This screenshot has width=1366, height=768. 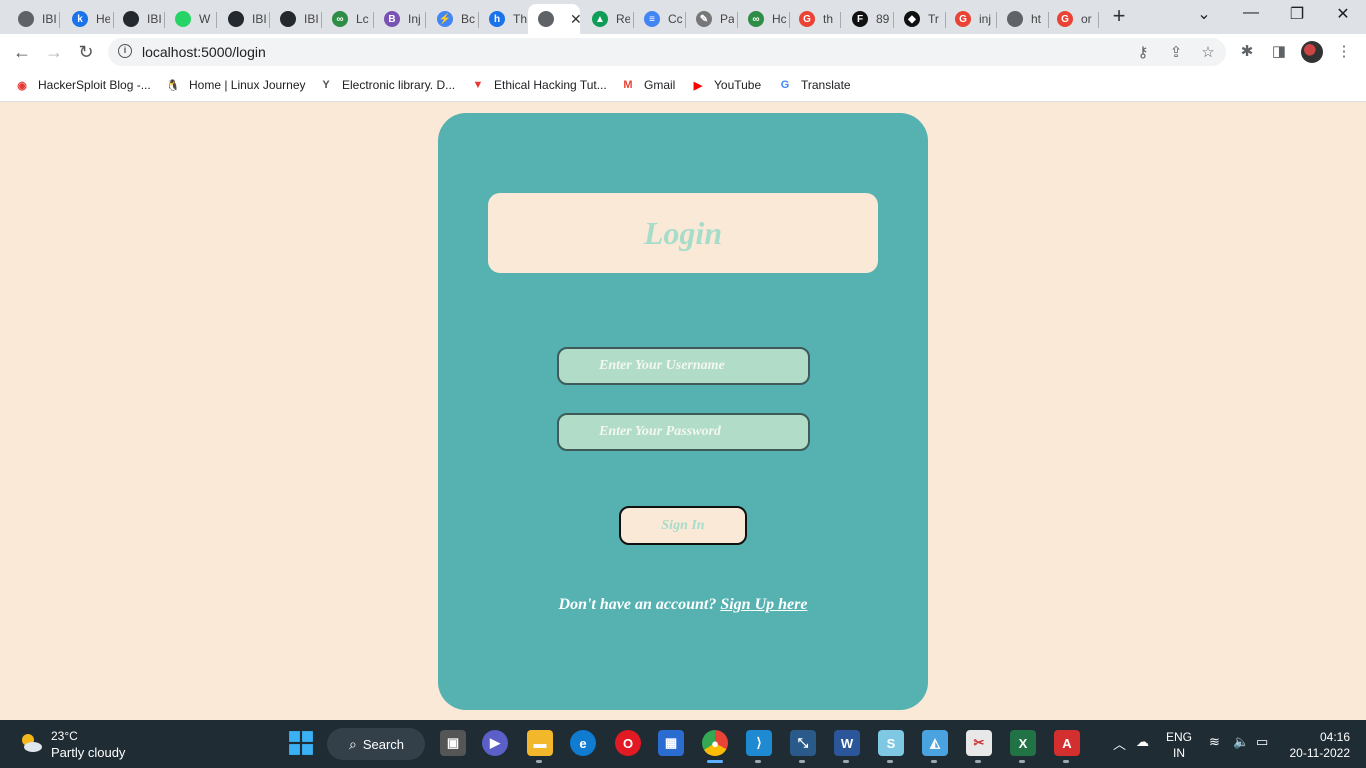 What do you see at coordinates (1317, 745) in the screenshot?
I see `system-clock: 04:16 20-11-2022` at bounding box center [1317, 745].